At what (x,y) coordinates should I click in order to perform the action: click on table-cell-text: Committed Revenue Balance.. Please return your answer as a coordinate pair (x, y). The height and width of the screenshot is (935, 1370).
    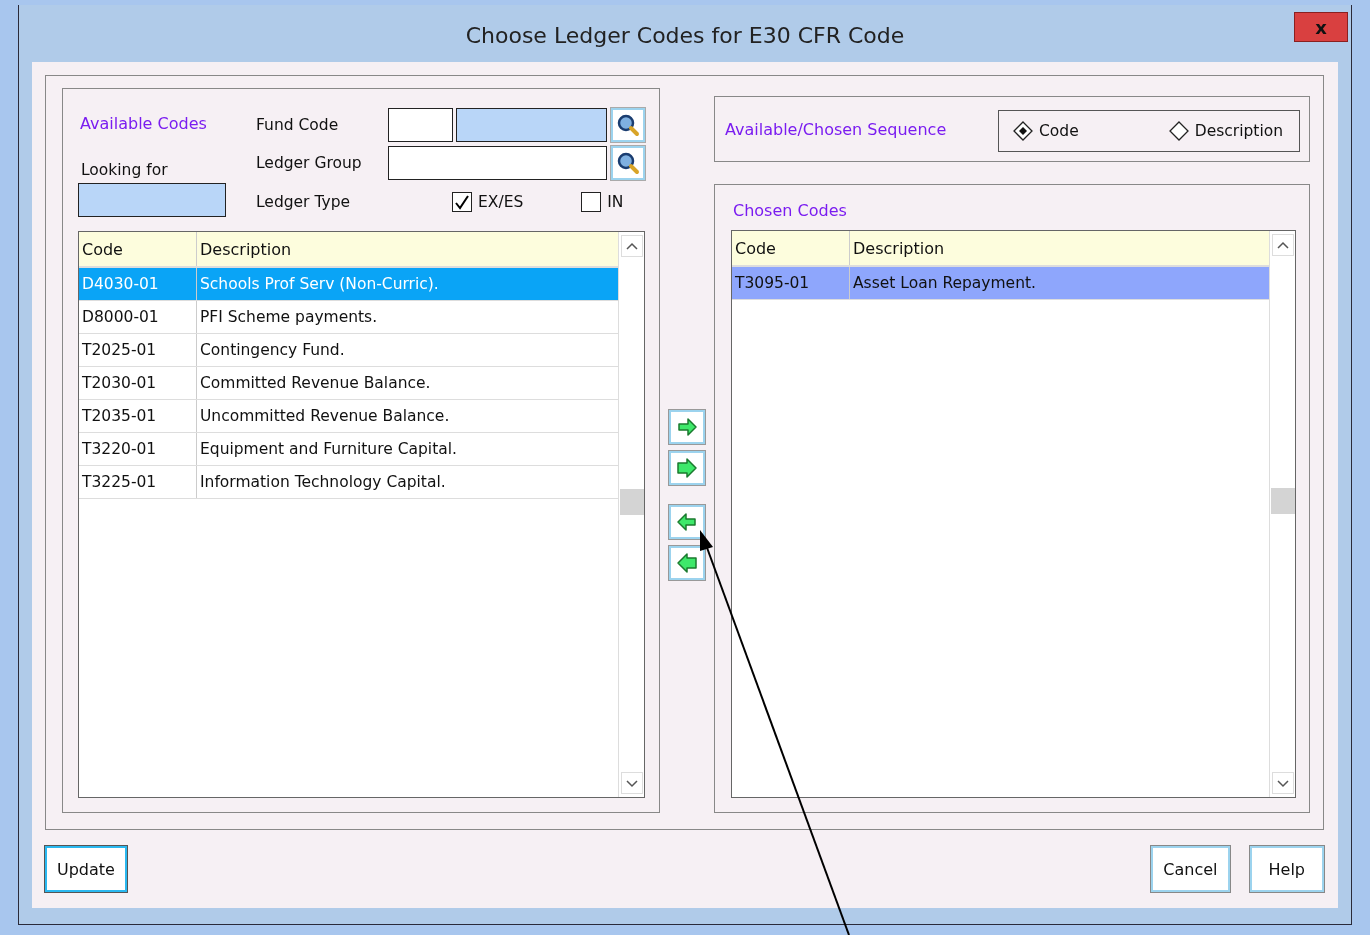
    Looking at the image, I should click on (315, 383).